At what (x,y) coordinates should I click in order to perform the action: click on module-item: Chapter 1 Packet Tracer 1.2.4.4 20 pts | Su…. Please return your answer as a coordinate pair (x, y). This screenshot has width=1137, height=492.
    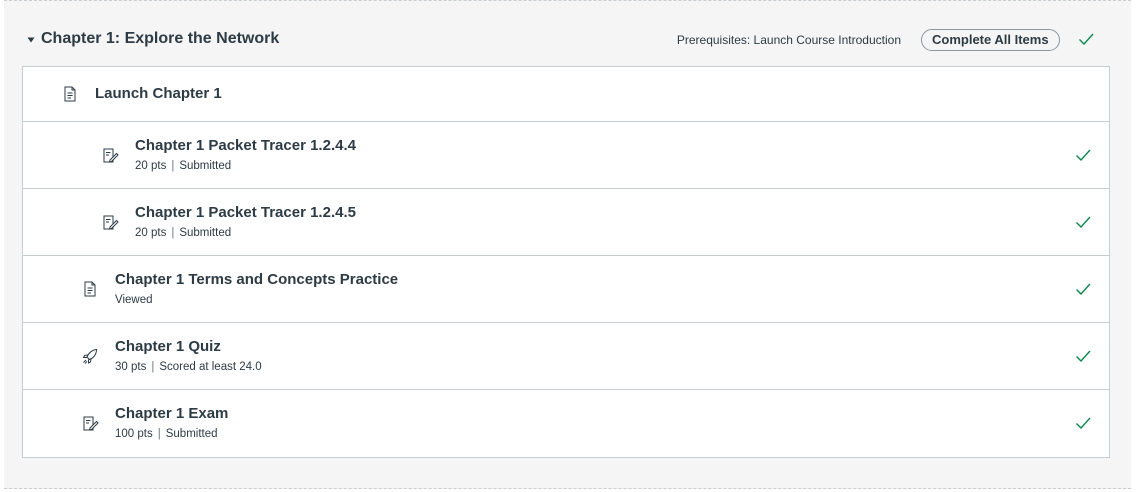
    Looking at the image, I should click on (566, 155).